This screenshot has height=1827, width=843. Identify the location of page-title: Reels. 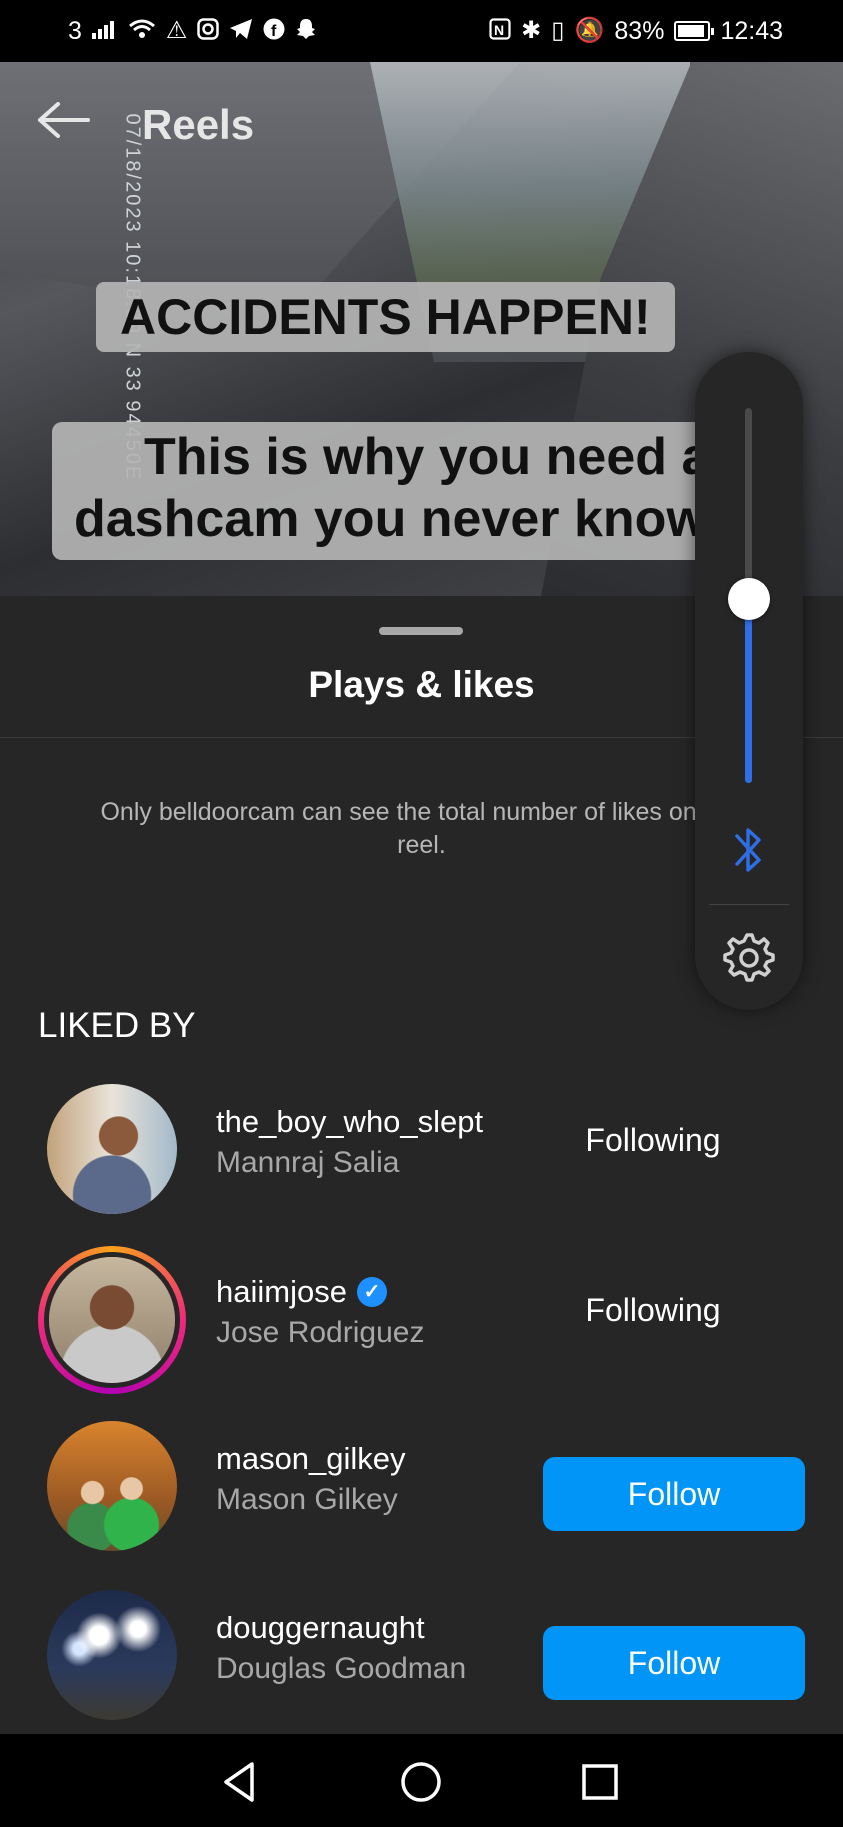
(198, 124).